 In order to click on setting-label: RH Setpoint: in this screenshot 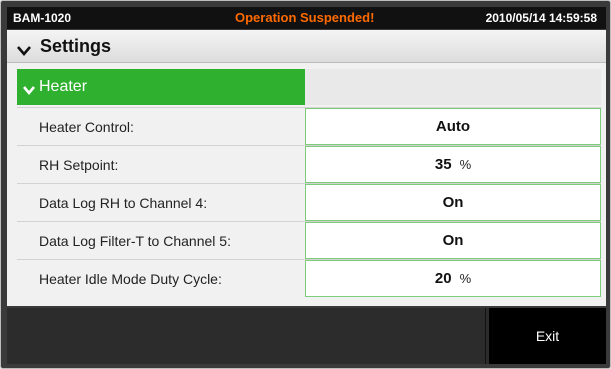, I will do `click(79, 165)`.